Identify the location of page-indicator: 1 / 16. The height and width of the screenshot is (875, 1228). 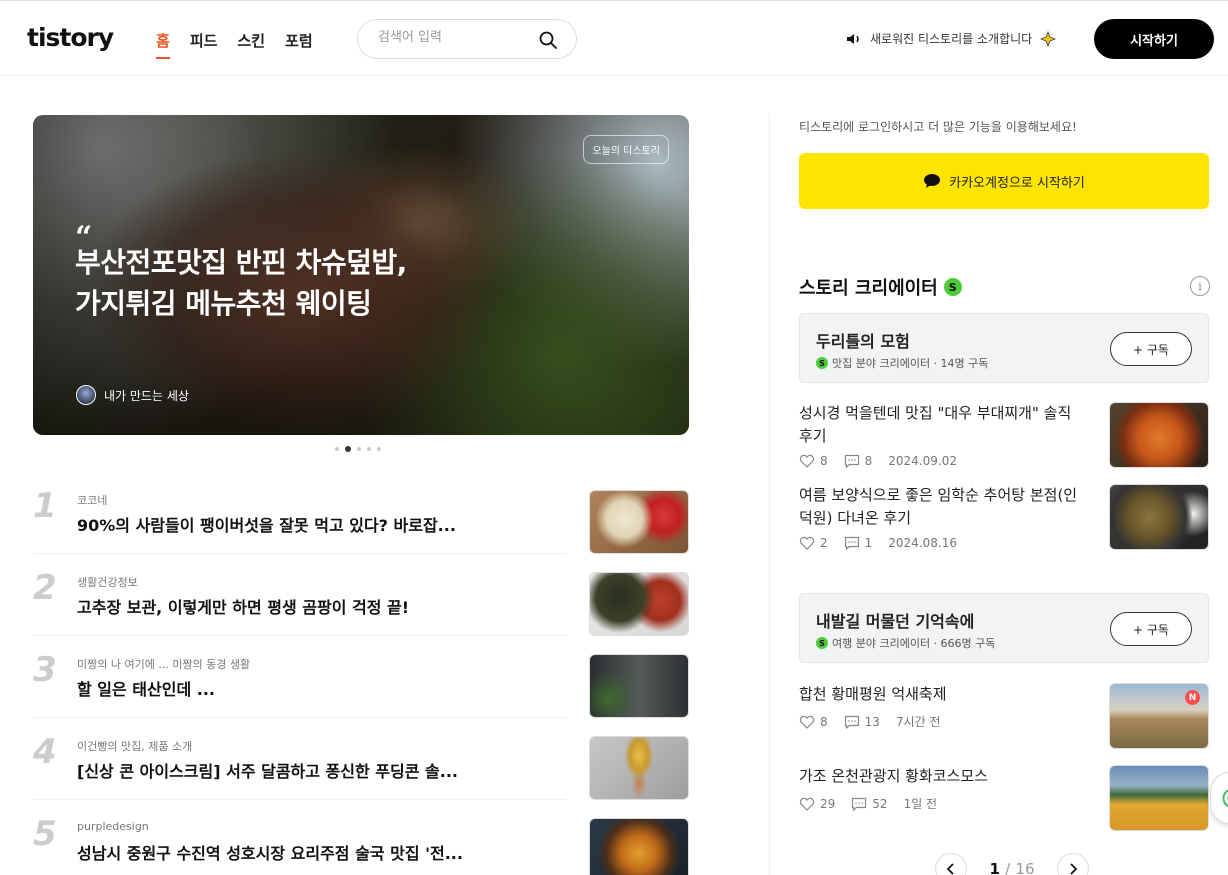
(1012, 867).